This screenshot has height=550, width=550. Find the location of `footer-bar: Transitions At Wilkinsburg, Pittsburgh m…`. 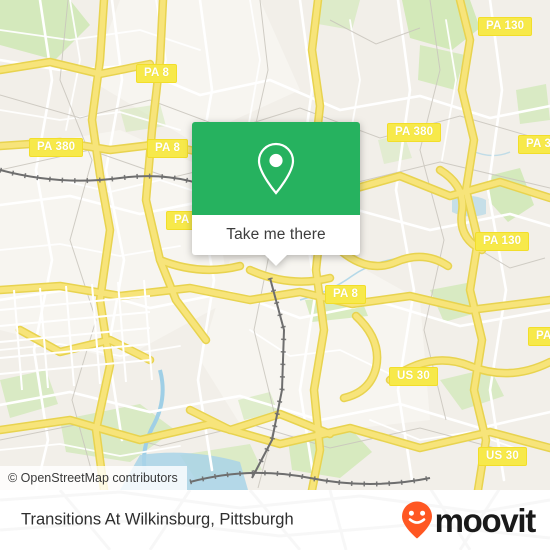

footer-bar: Transitions At Wilkinsburg, Pittsburgh m… is located at coordinates (275, 520).